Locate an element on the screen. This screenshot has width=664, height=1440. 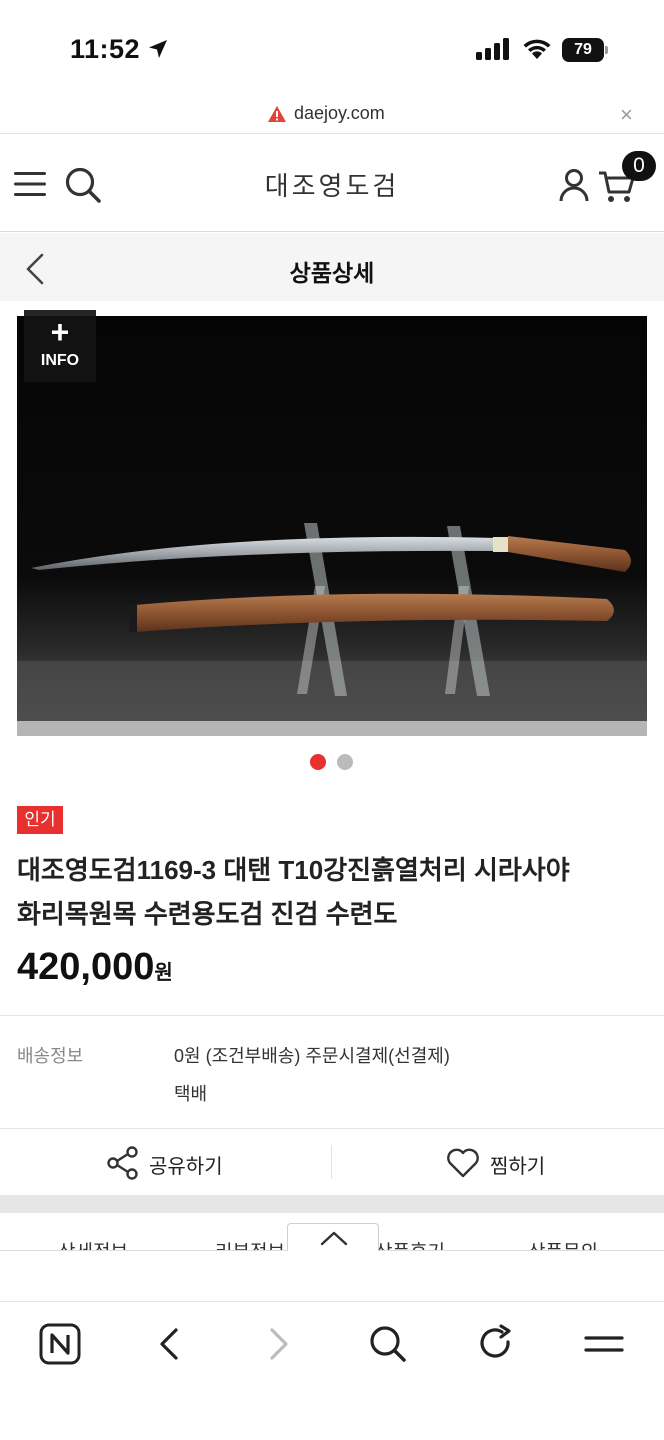
info-label: INFO is located at coordinates (60, 360).